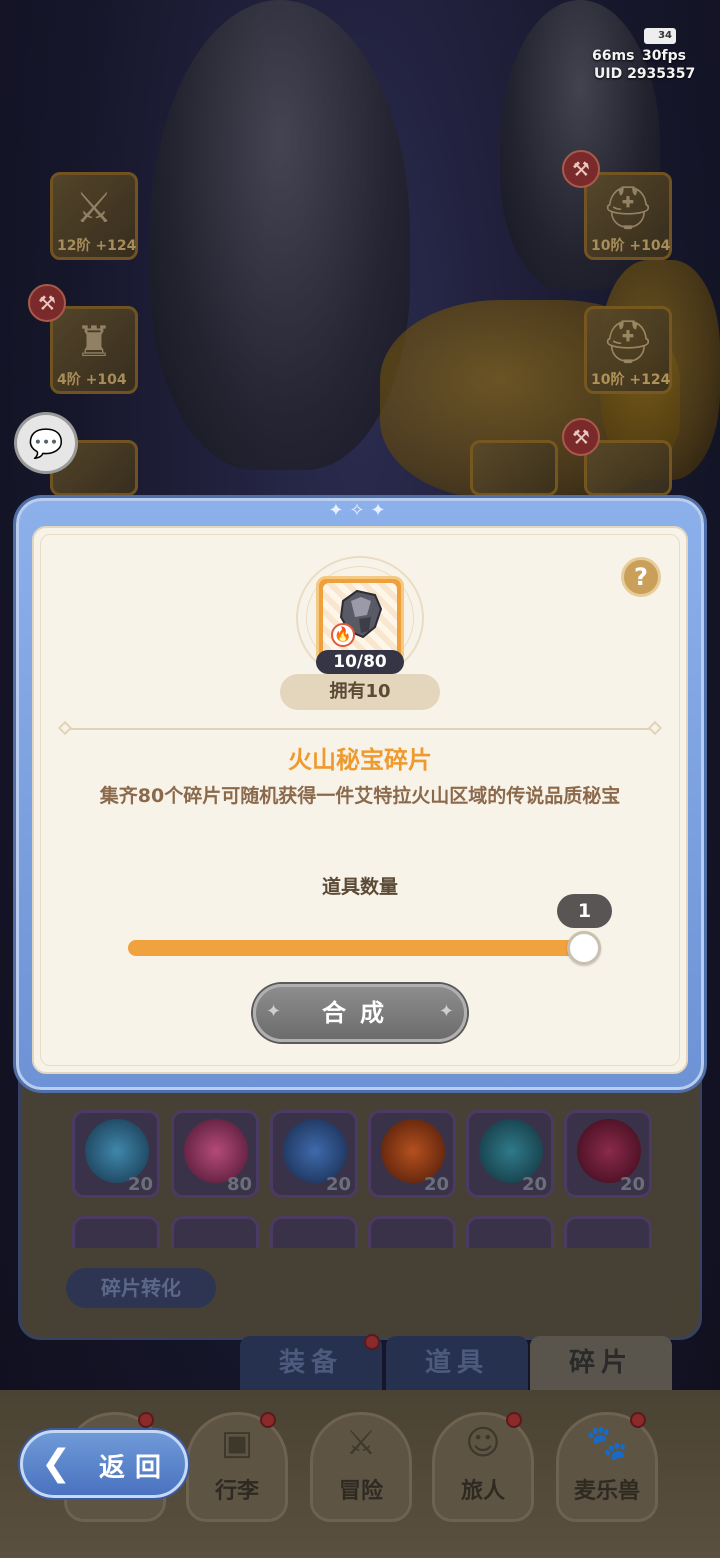 The image size is (720, 1558). I want to click on back-label: 返回, so click(135, 1468).